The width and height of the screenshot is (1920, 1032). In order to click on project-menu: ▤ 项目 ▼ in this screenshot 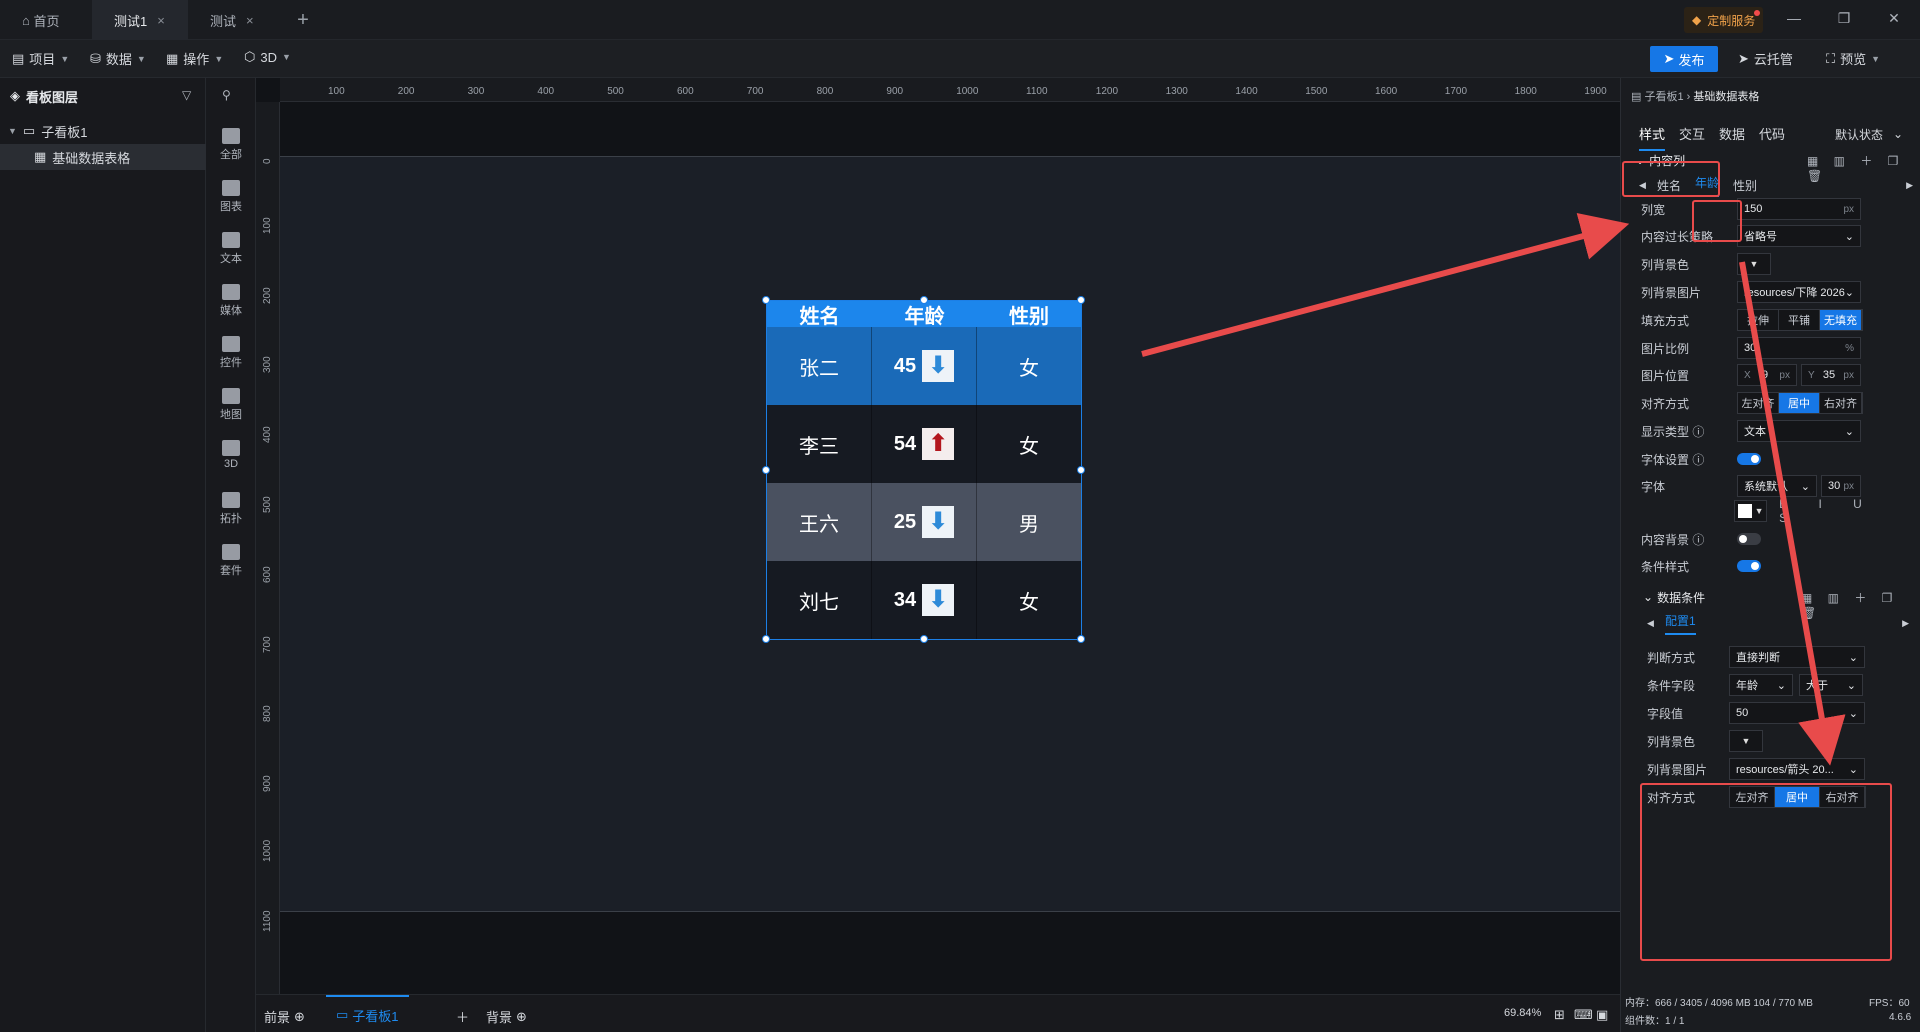, I will do `click(40, 58)`.